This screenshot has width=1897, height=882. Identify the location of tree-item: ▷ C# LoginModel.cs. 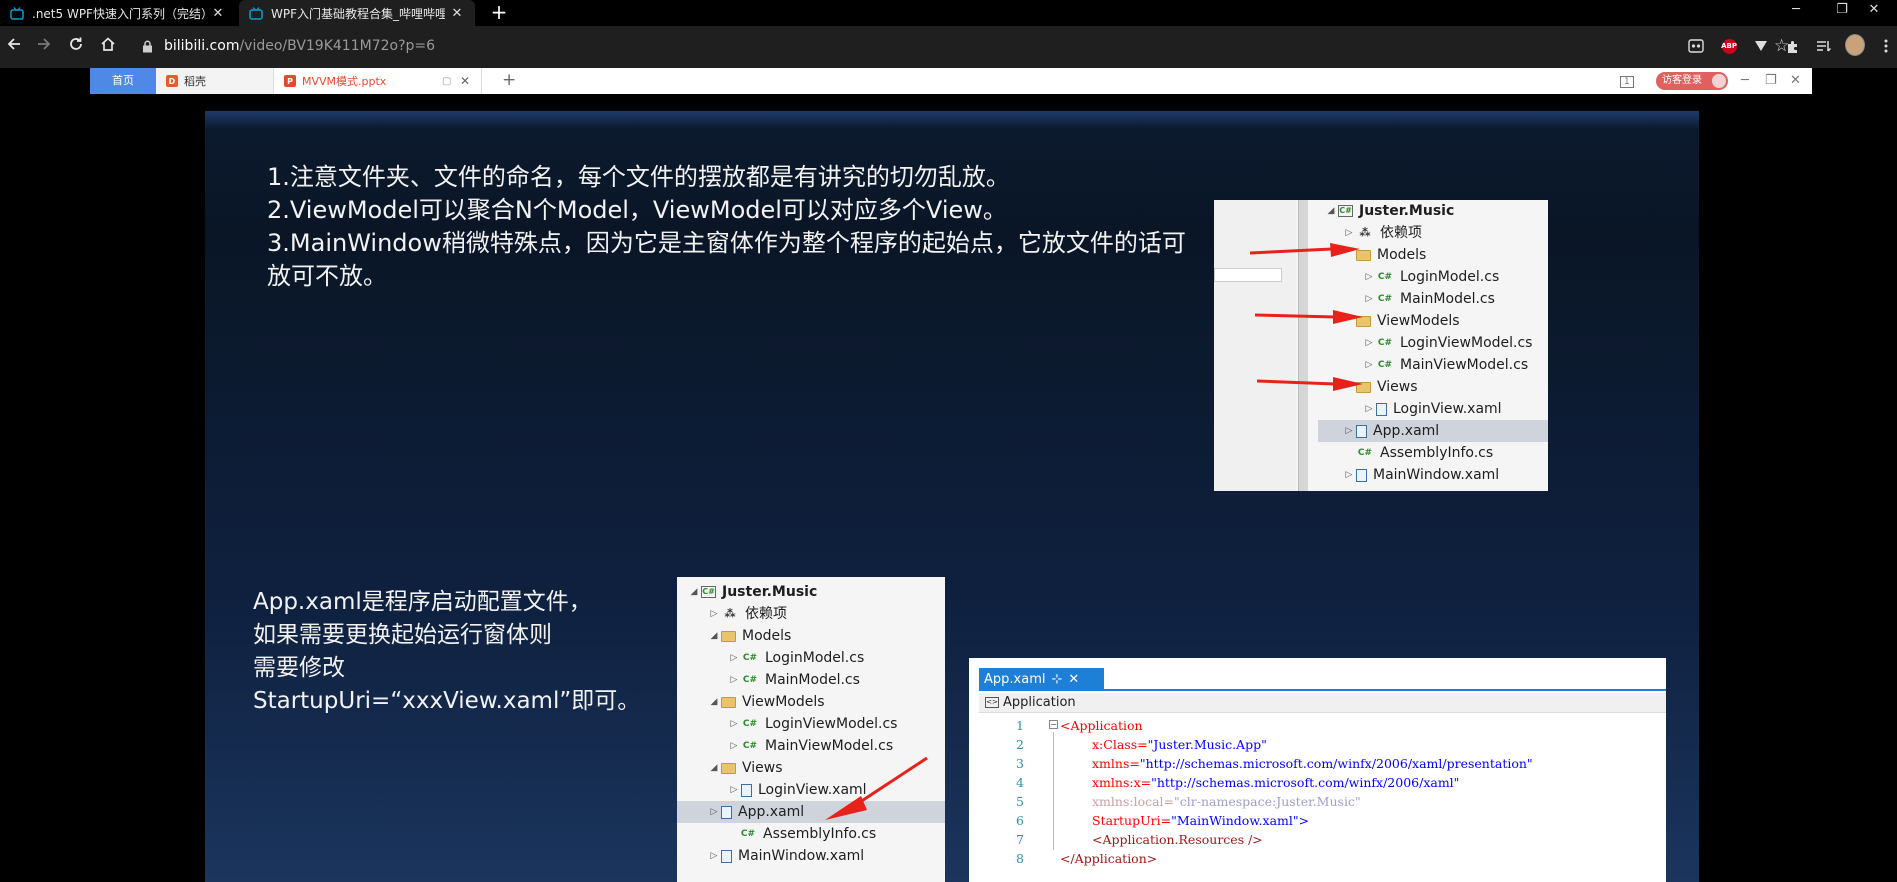
(797, 658).